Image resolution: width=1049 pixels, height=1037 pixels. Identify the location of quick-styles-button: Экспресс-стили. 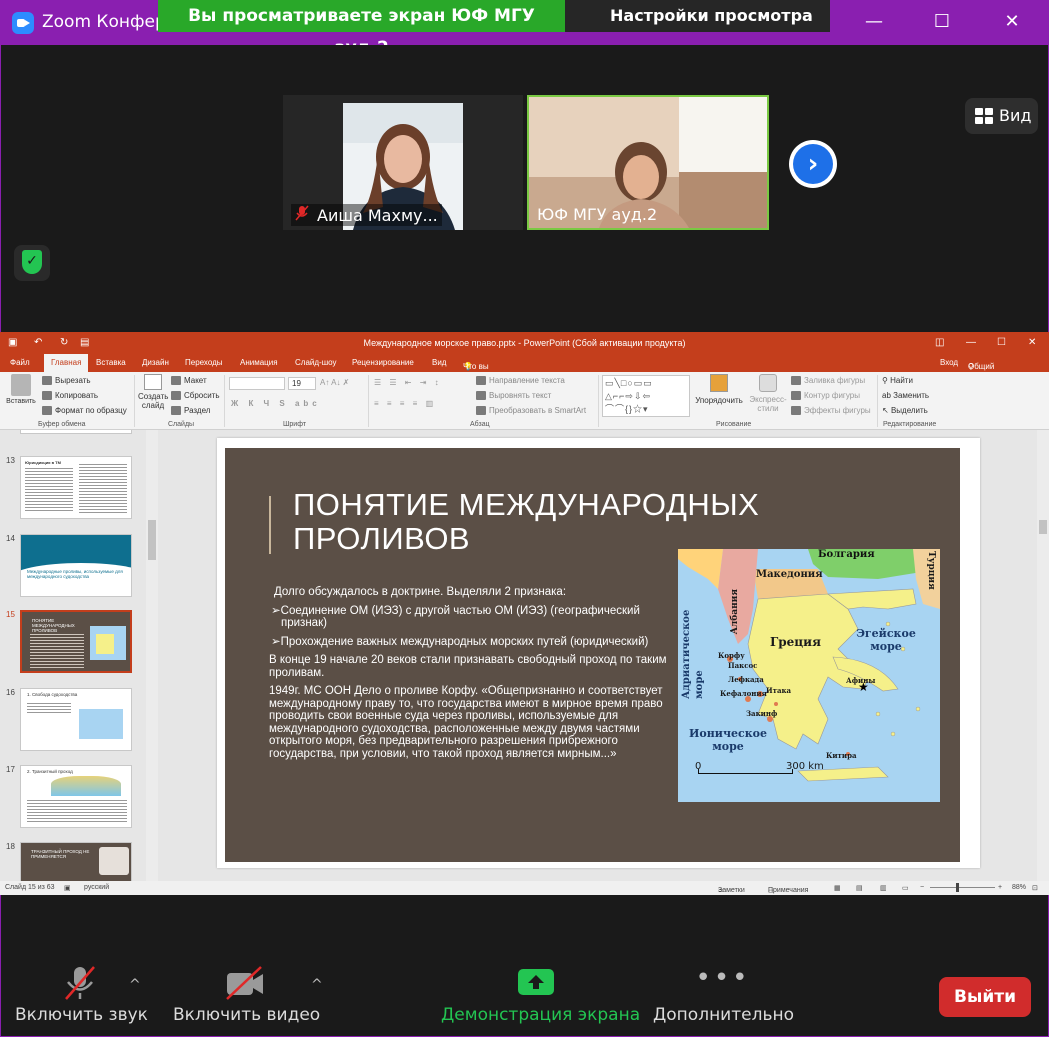
(768, 393).